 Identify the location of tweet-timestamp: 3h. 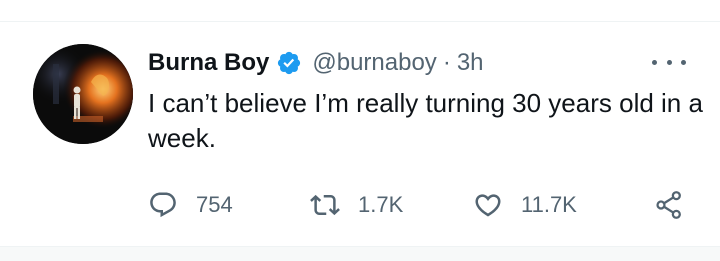
(470, 63).